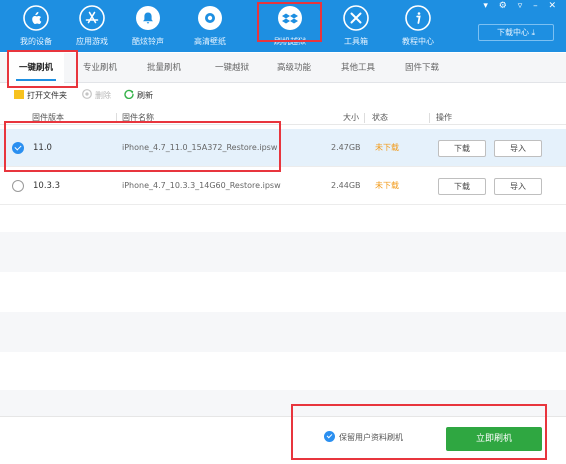 The height and width of the screenshot is (464, 566). Describe the element at coordinates (380, 117) in the screenshot. I see `header-status: 状态` at that location.